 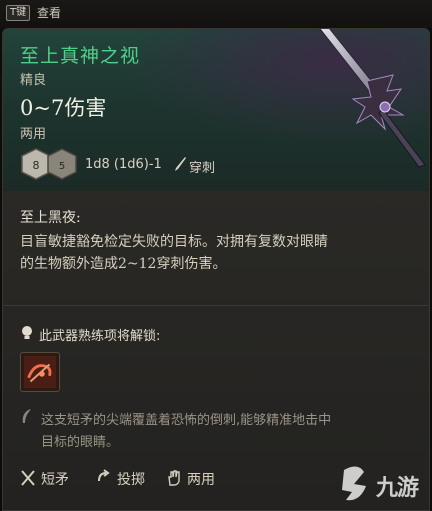 What do you see at coordinates (216, 14) in the screenshot?
I see `top-bar: T键 查看` at bounding box center [216, 14].